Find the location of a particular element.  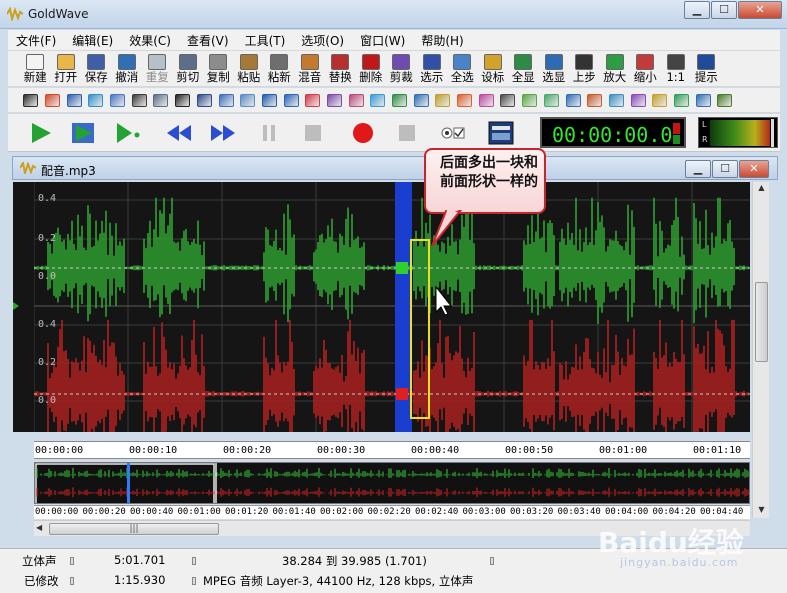

baidu-watermark-url: jingyan.baidu.com is located at coordinates (679, 562).